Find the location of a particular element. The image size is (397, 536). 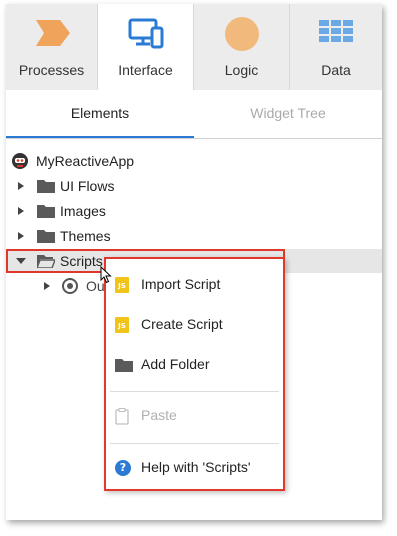

tab-data-label: Data is located at coordinates (336, 70).